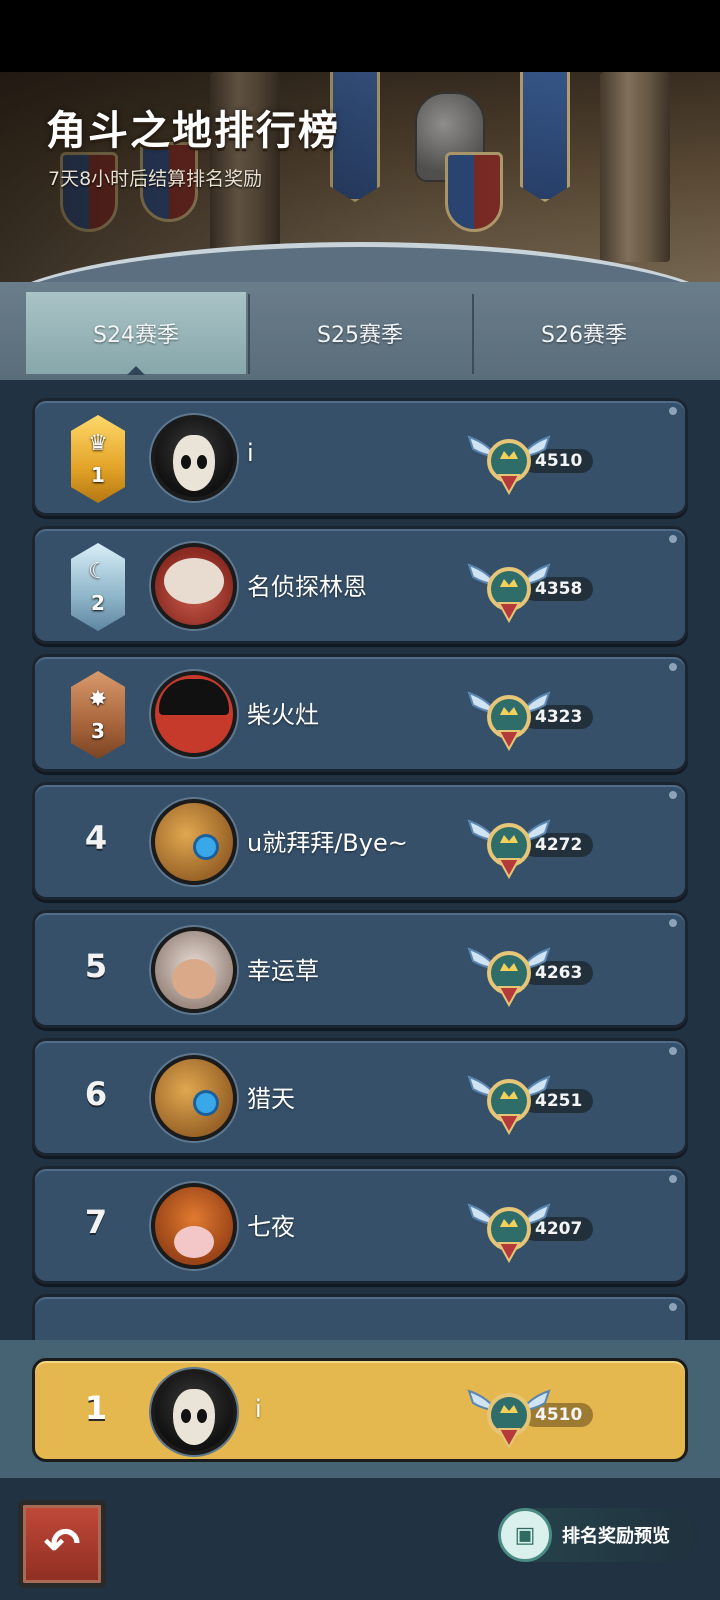 This screenshot has height=1600, width=720. What do you see at coordinates (98, 715) in the screenshot?
I see `bronze-medal-icon: ✸ 3` at bounding box center [98, 715].